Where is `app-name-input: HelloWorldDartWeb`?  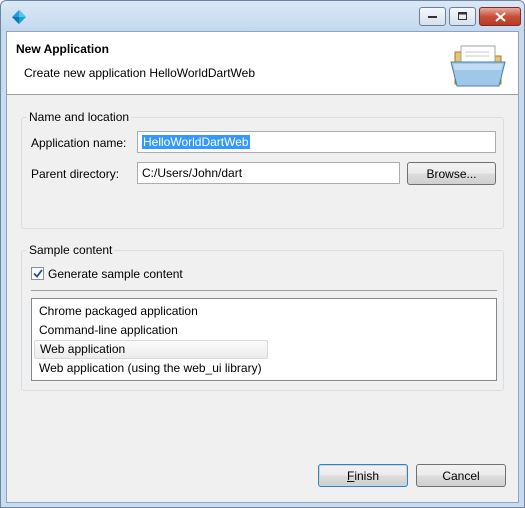
app-name-input: HelloWorldDartWeb is located at coordinates (316, 142).